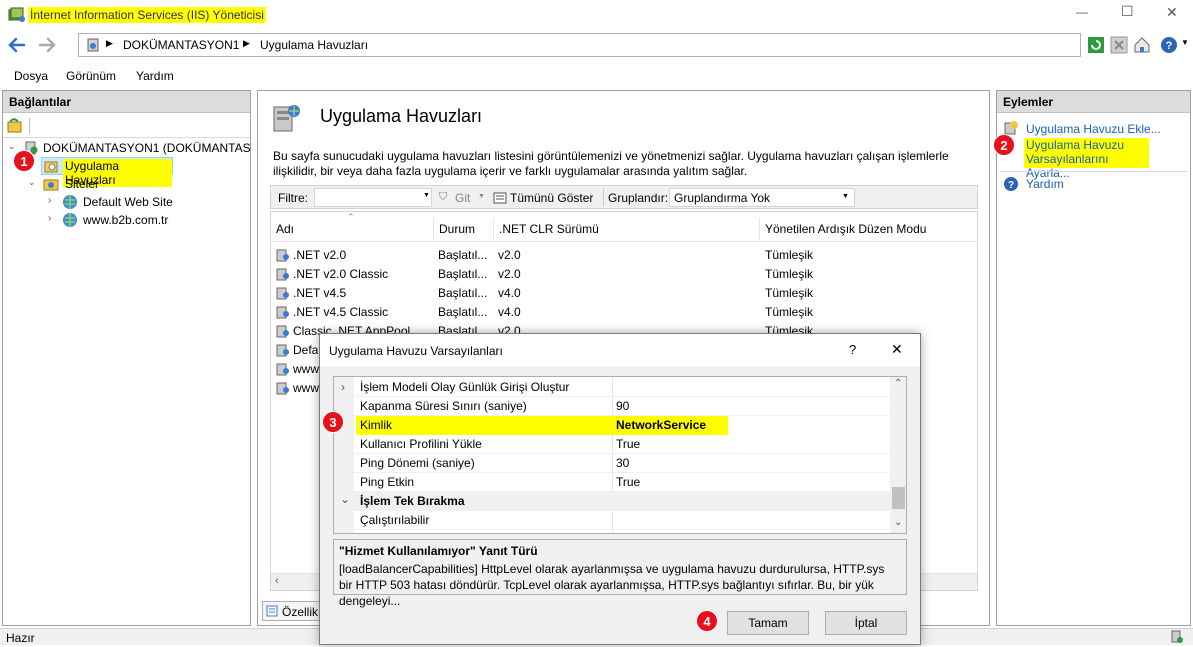  Describe the element at coordinates (551, 198) in the screenshot. I see `show-all-button: Tümünü Göster` at that location.